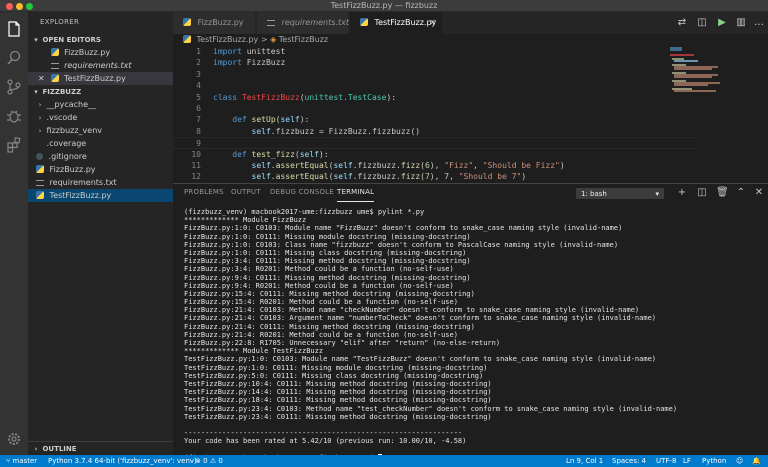 This screenshot has height=467, width=768. I want to click on language-status: Python, so click(714, 461).